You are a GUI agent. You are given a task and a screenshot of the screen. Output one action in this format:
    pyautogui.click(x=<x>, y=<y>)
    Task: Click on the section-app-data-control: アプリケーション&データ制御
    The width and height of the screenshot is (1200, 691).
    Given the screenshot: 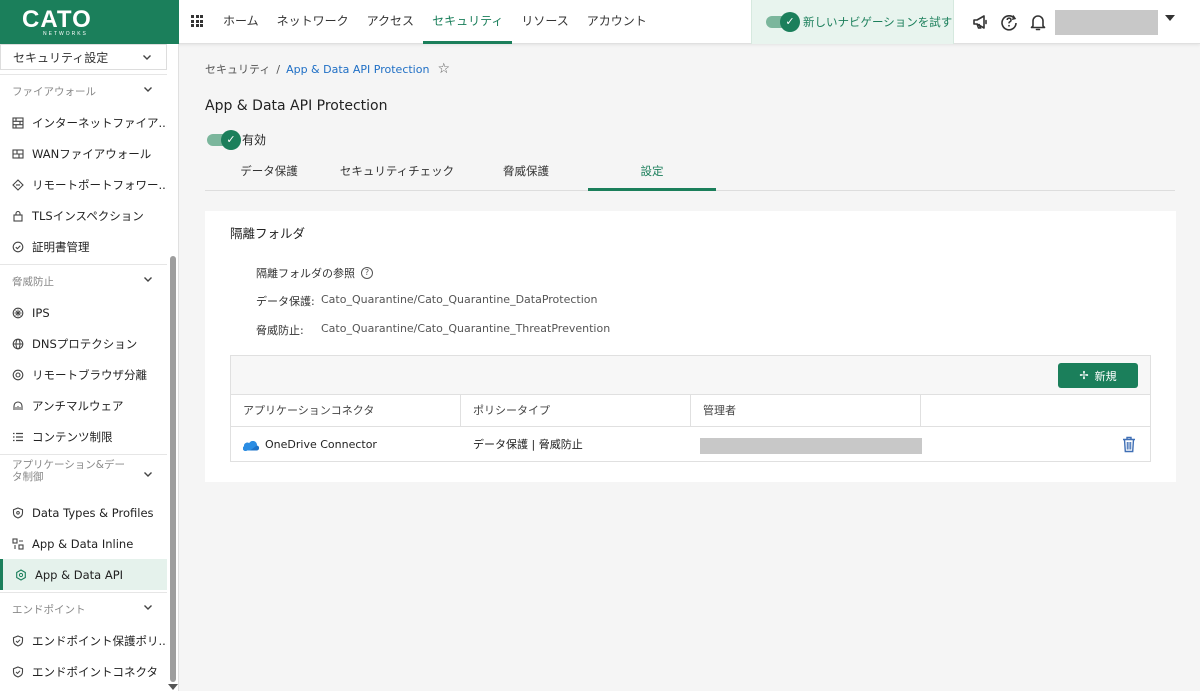 What is the action you would take?
    pyautogui.click(x=83, y=477)
    